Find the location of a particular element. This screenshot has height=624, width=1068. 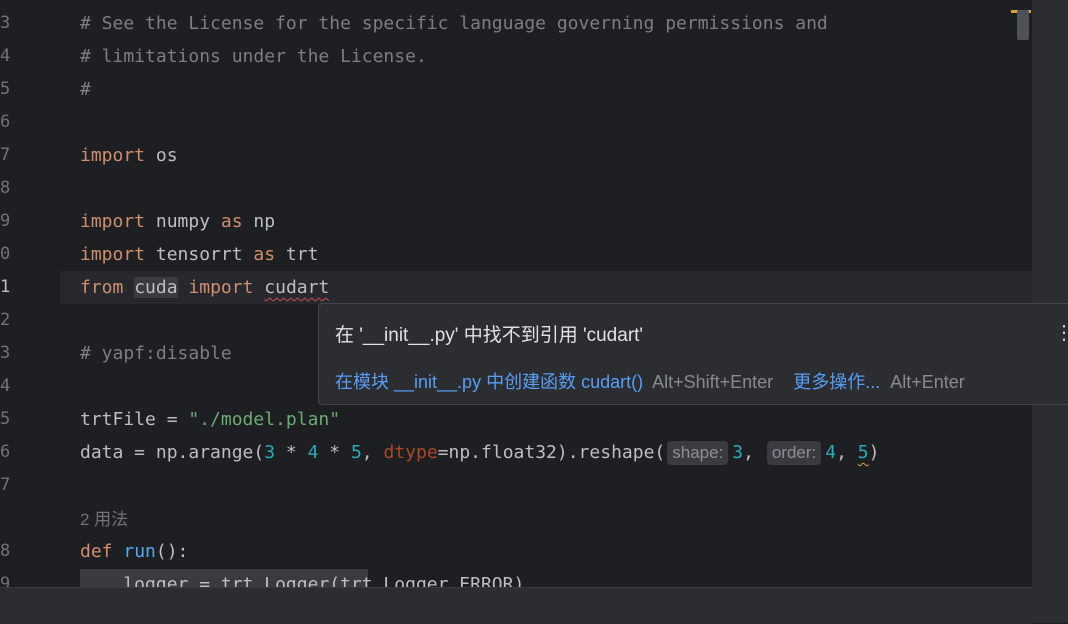

shortcut-label: Alt+Enter is located at coordinates (927, 382).